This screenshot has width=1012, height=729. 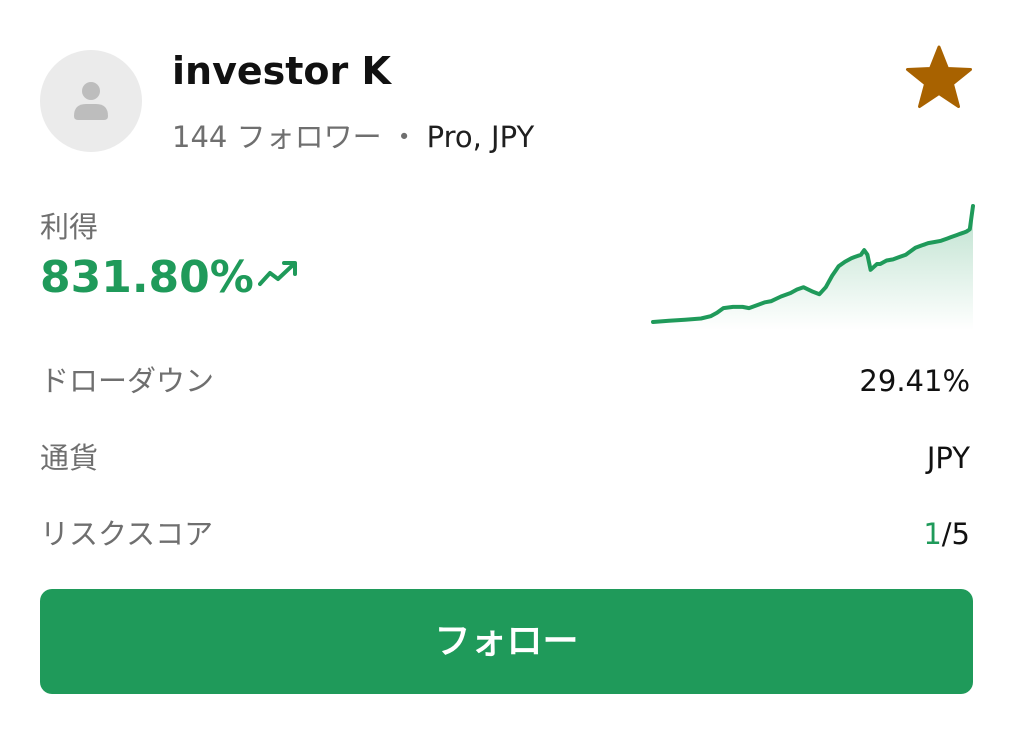 What do you see at coordinates (480, 137) in the screenshot?
I see `account-plan: Pro, JPY` at bounding box center [480, 137].